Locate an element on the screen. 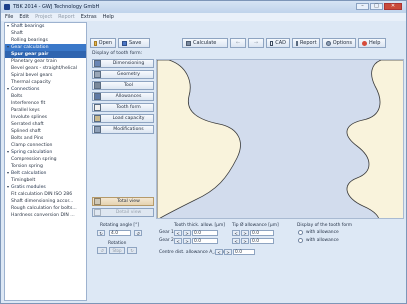 The height and width of the screenshot is (304, 407). without-allowance-radio is located at coordinates (300, 240).